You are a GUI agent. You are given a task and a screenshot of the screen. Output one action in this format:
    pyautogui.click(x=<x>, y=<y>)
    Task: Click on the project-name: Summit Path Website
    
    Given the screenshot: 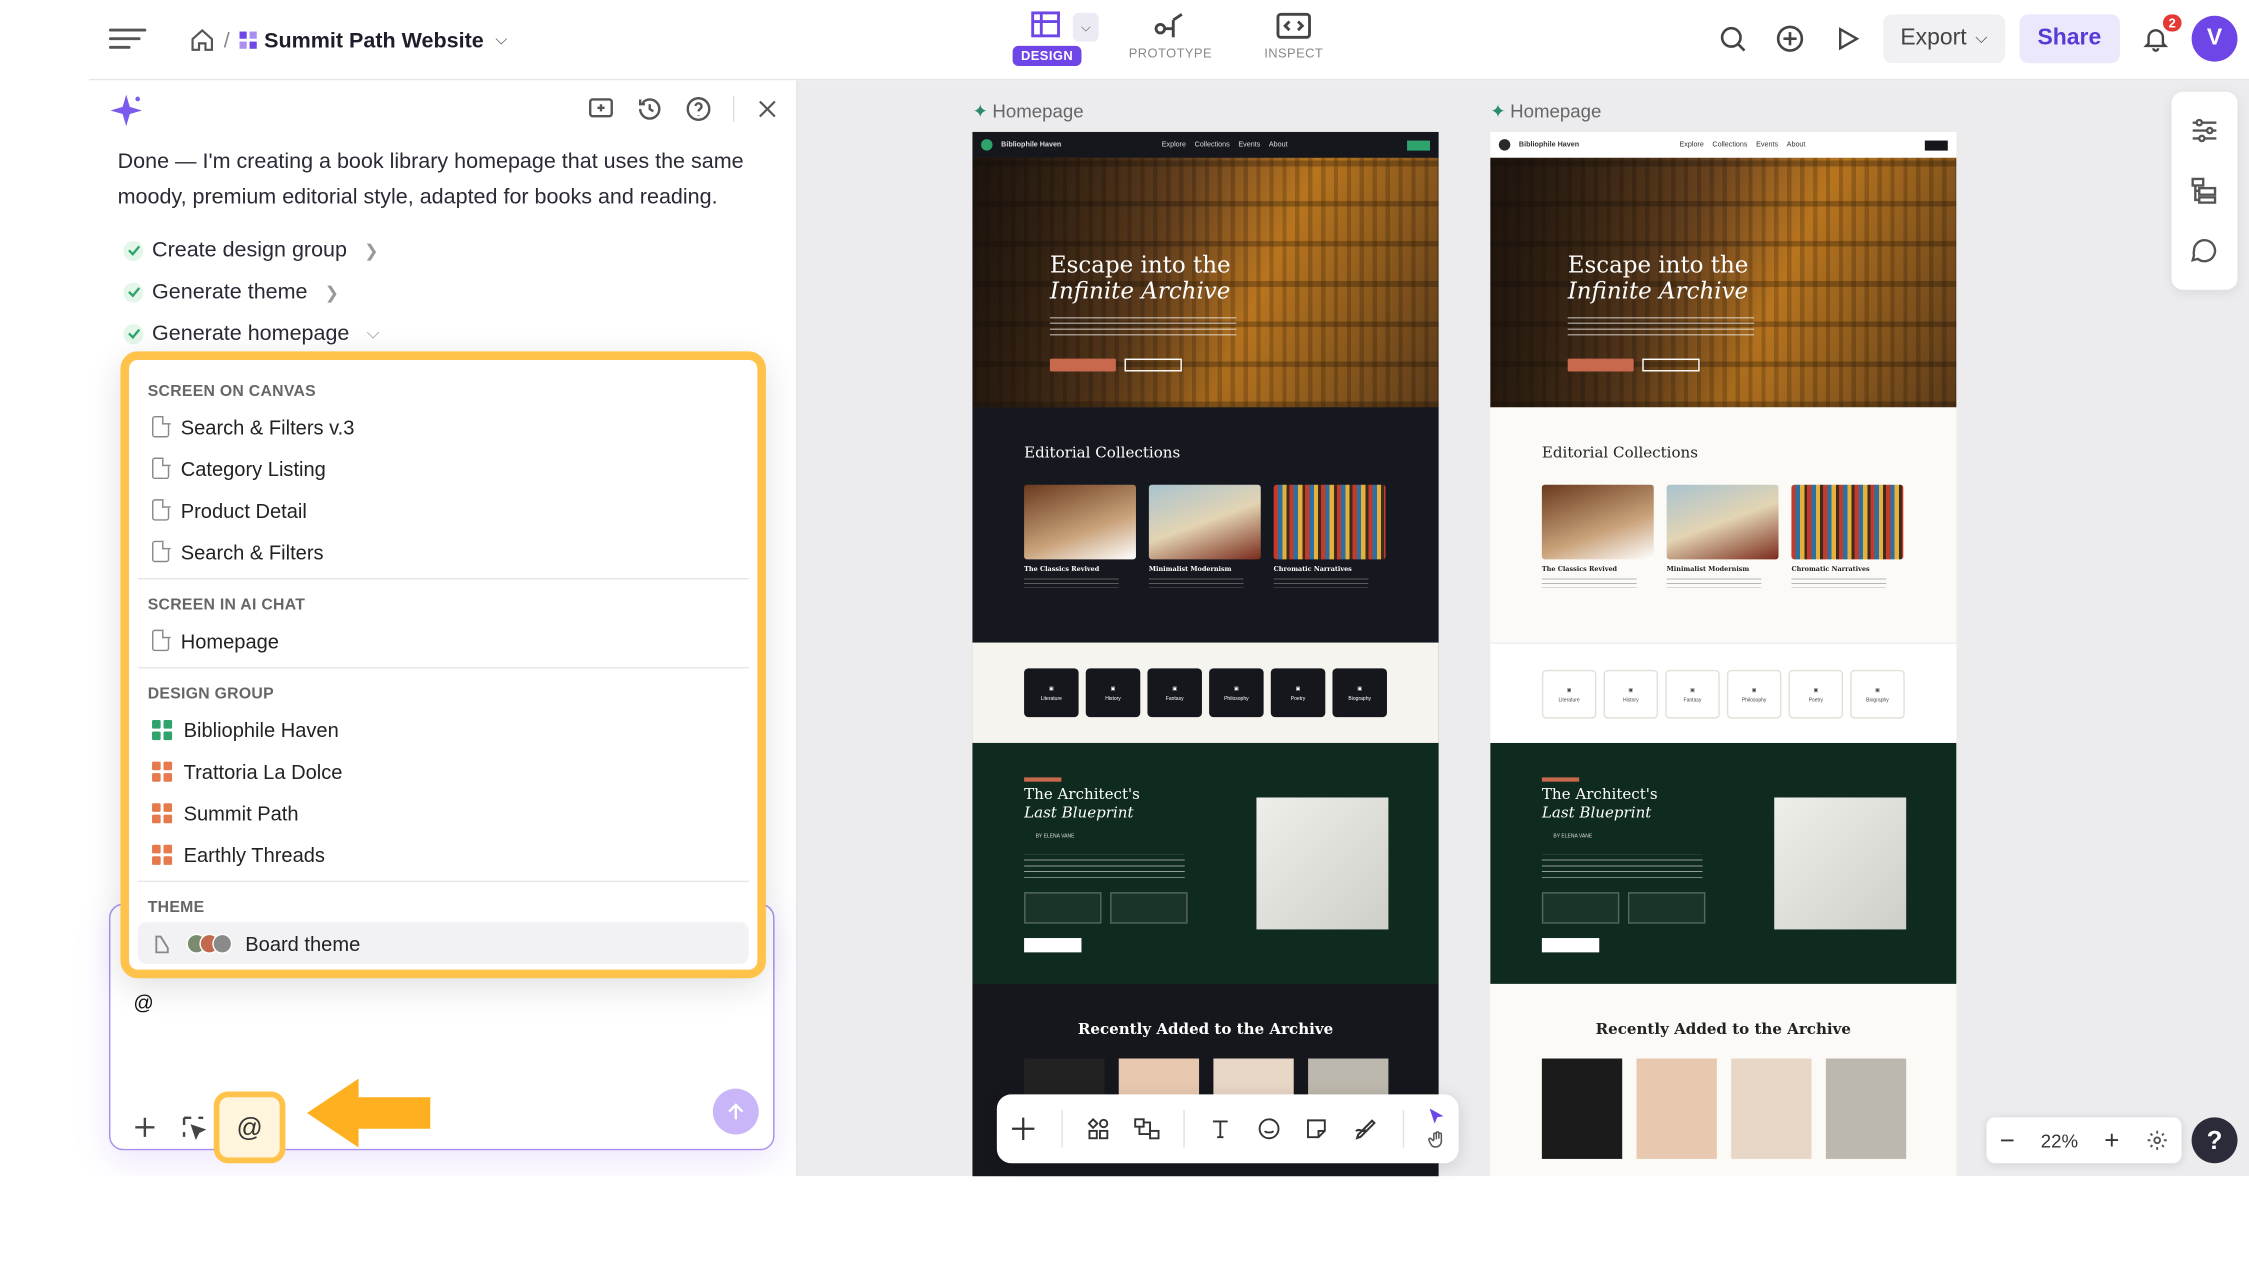 What is the action you would take?
    pyautogui.click(x=374, y=40)
    